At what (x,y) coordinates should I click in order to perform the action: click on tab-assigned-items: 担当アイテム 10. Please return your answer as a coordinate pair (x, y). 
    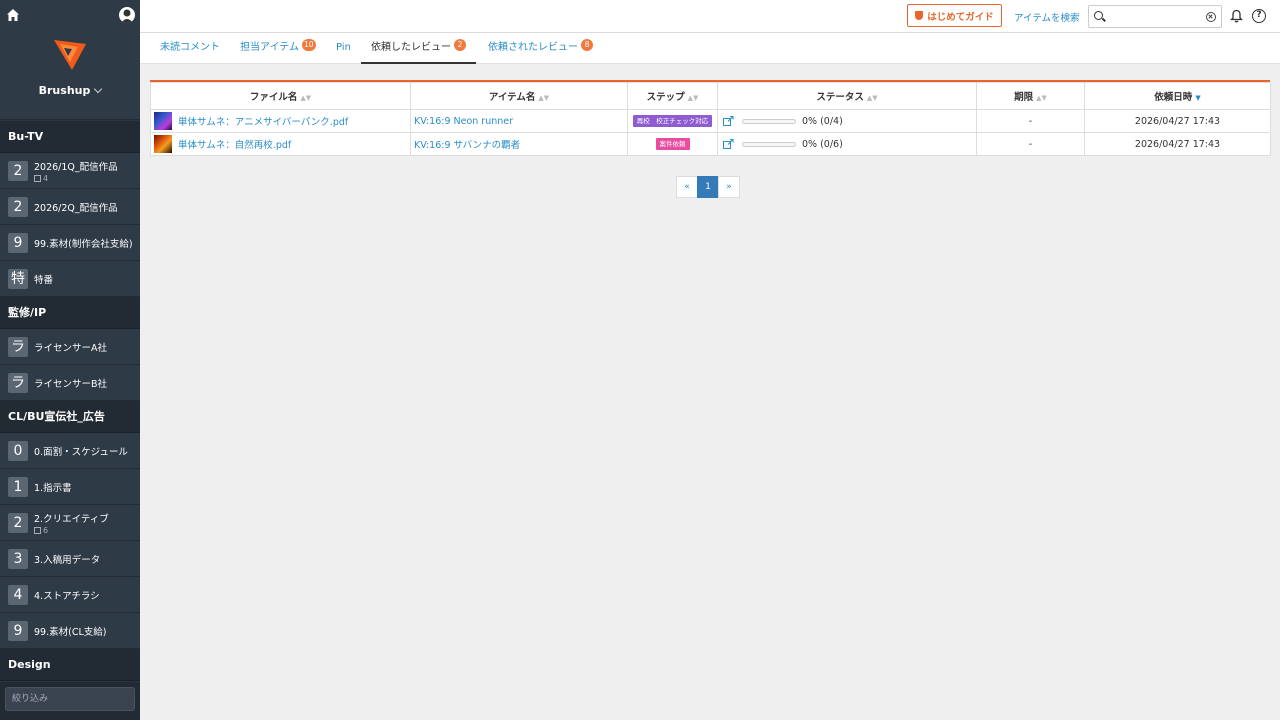
    Looking at the image, I should click on (278, 48).